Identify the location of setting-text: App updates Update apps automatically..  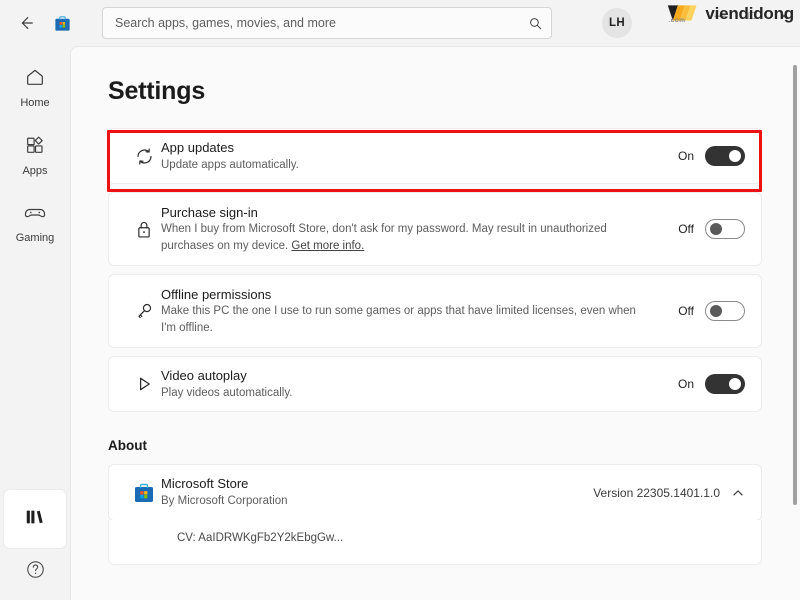
(413, 156).